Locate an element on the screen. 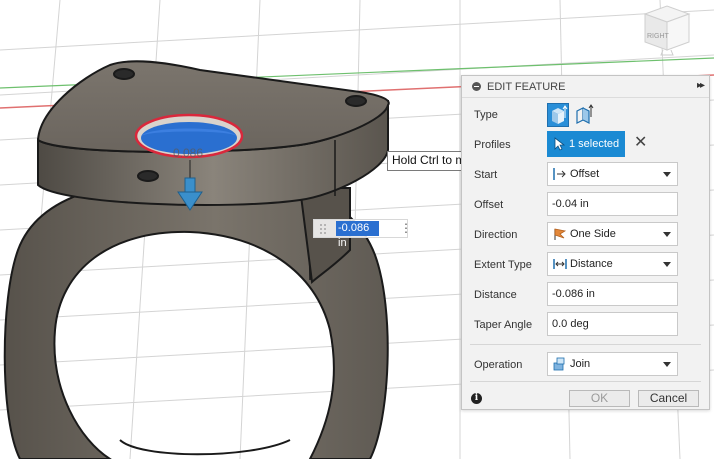 The height and width of the screenshot is (462, 714). extent-type-dropdown: Distance is located at coordinates (612, 264).